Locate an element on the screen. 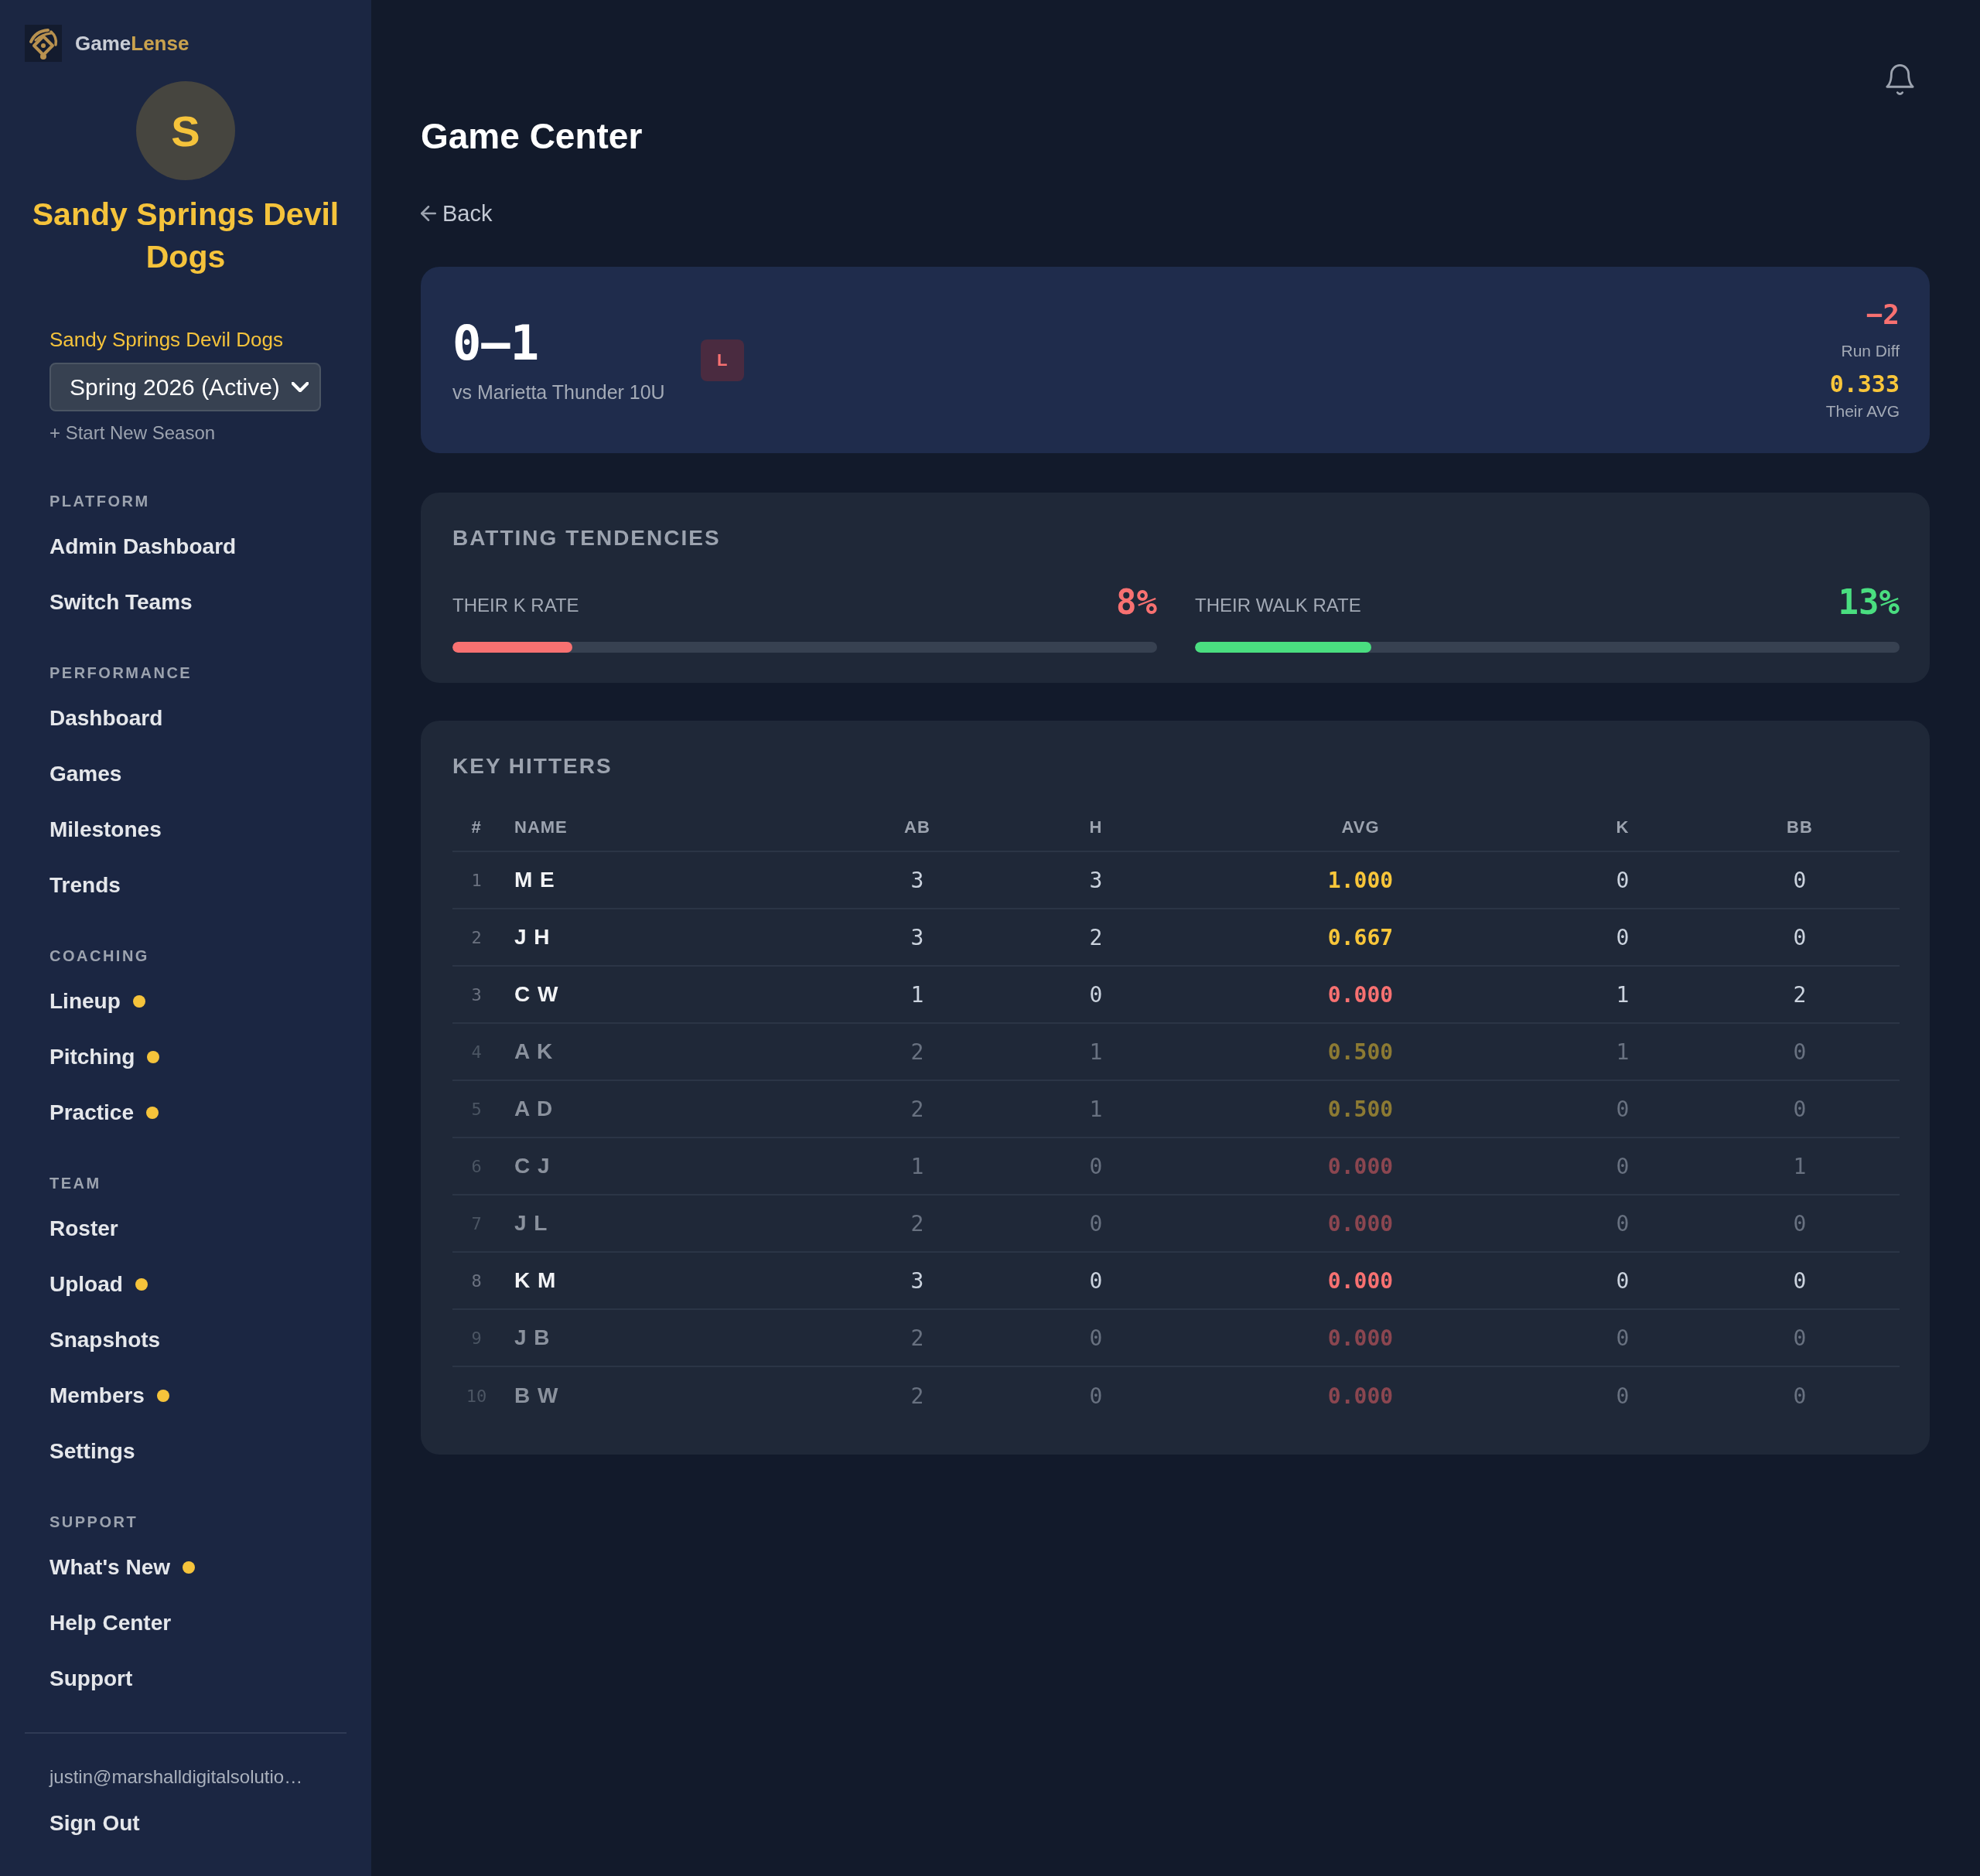  notification-bell-icon is located at coordinates (1900, 79).